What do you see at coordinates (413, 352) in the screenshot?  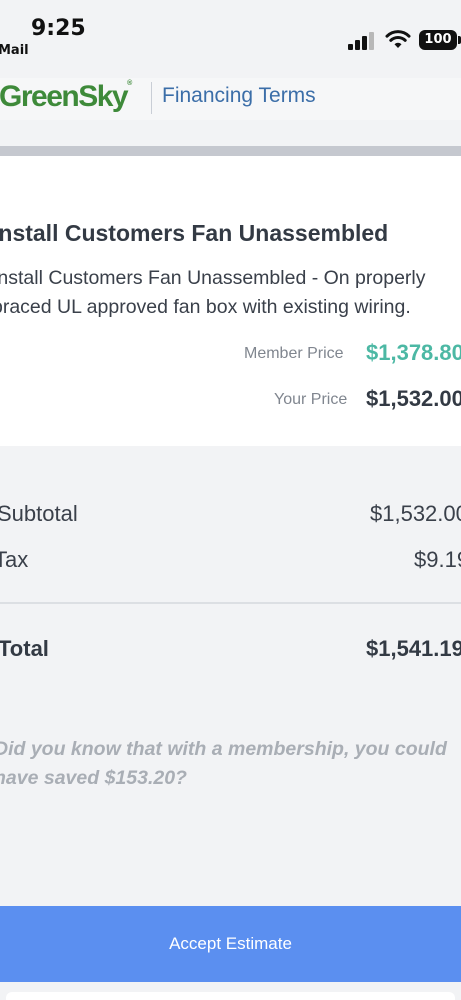 I see `member-price-value: $1,378.80` at bounding box center [413, 352].